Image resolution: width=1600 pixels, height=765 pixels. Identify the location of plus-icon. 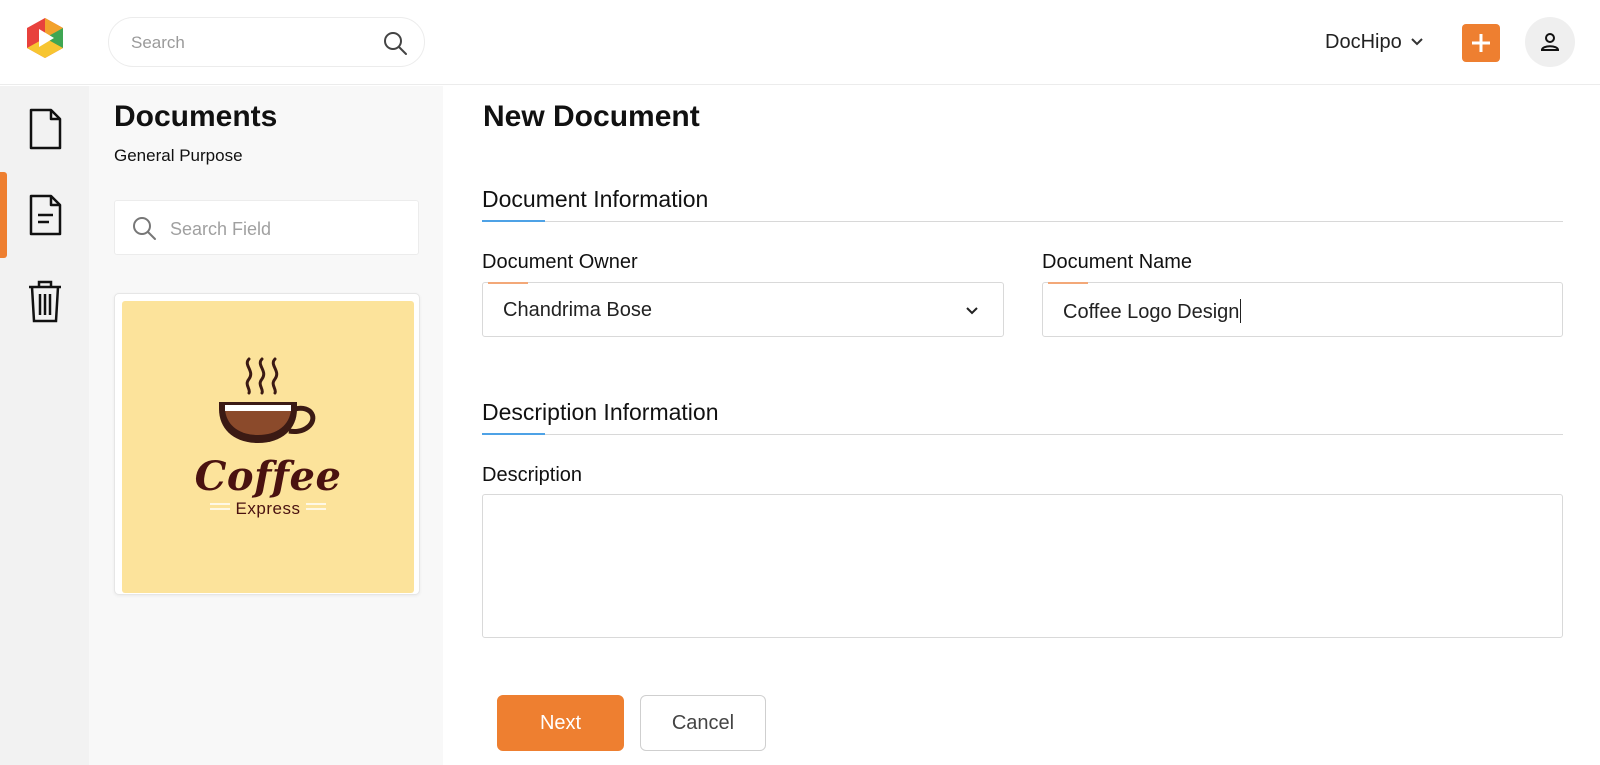
(1481, 43).